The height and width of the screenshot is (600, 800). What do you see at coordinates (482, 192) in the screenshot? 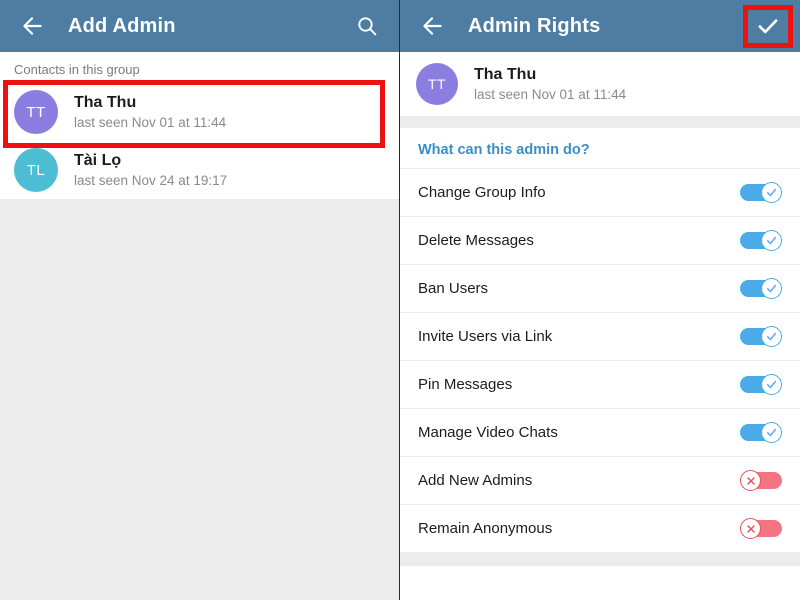
I see `setting-label: Change Group Info` at bounding box center [482, 192].